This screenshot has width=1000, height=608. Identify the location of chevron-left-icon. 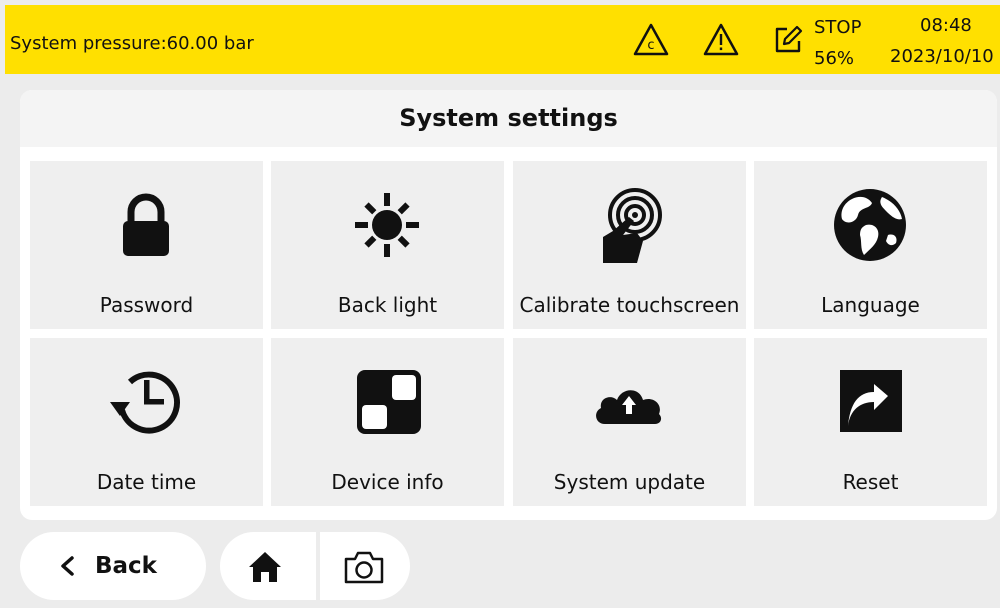
(67, 566).